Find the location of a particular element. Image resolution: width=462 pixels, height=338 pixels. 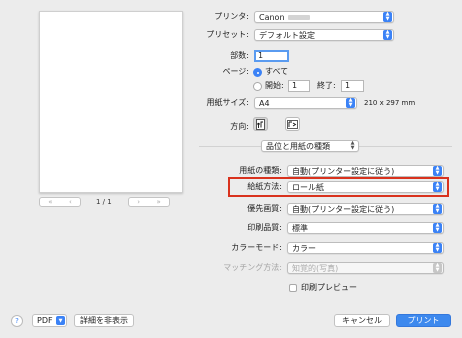

pages-range-radio is located at coordinates (257, 86).